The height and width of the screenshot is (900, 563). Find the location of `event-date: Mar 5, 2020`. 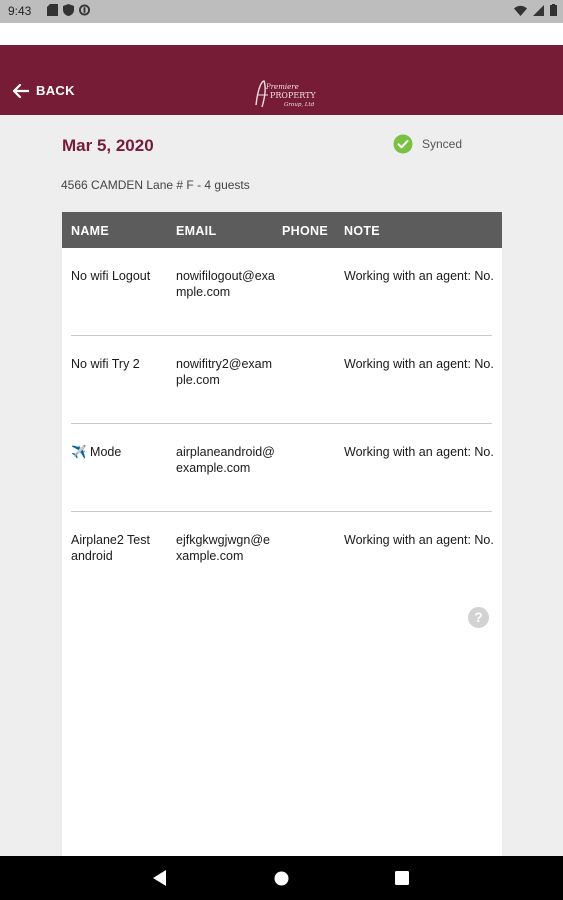

event-date: Mar 5, 2020 is located at coordinates (108, 145).